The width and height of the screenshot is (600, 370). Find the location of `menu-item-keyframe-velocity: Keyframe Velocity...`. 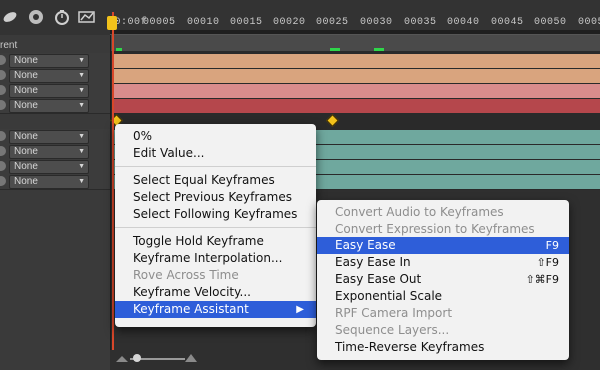

menu-item-keyframe-velocity: Keyframe Velocity... is located at coordinates (215, 292).